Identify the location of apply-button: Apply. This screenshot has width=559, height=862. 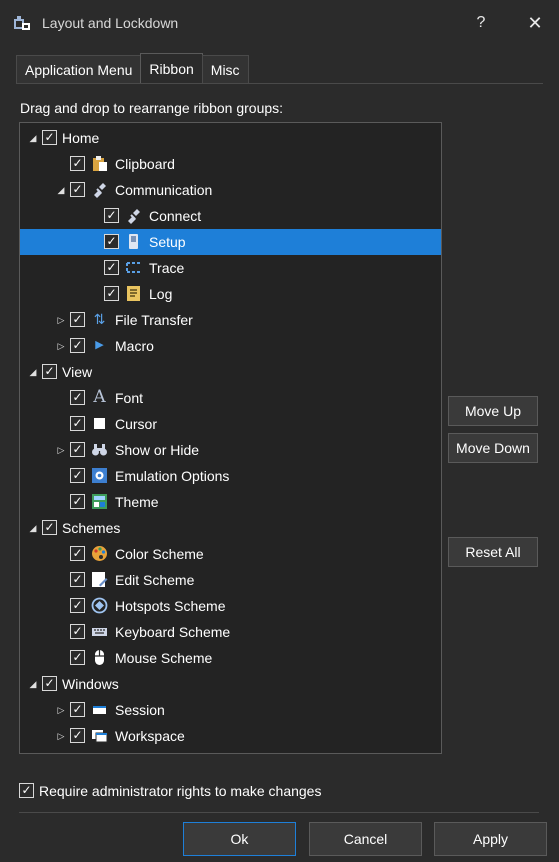
(490, 839).